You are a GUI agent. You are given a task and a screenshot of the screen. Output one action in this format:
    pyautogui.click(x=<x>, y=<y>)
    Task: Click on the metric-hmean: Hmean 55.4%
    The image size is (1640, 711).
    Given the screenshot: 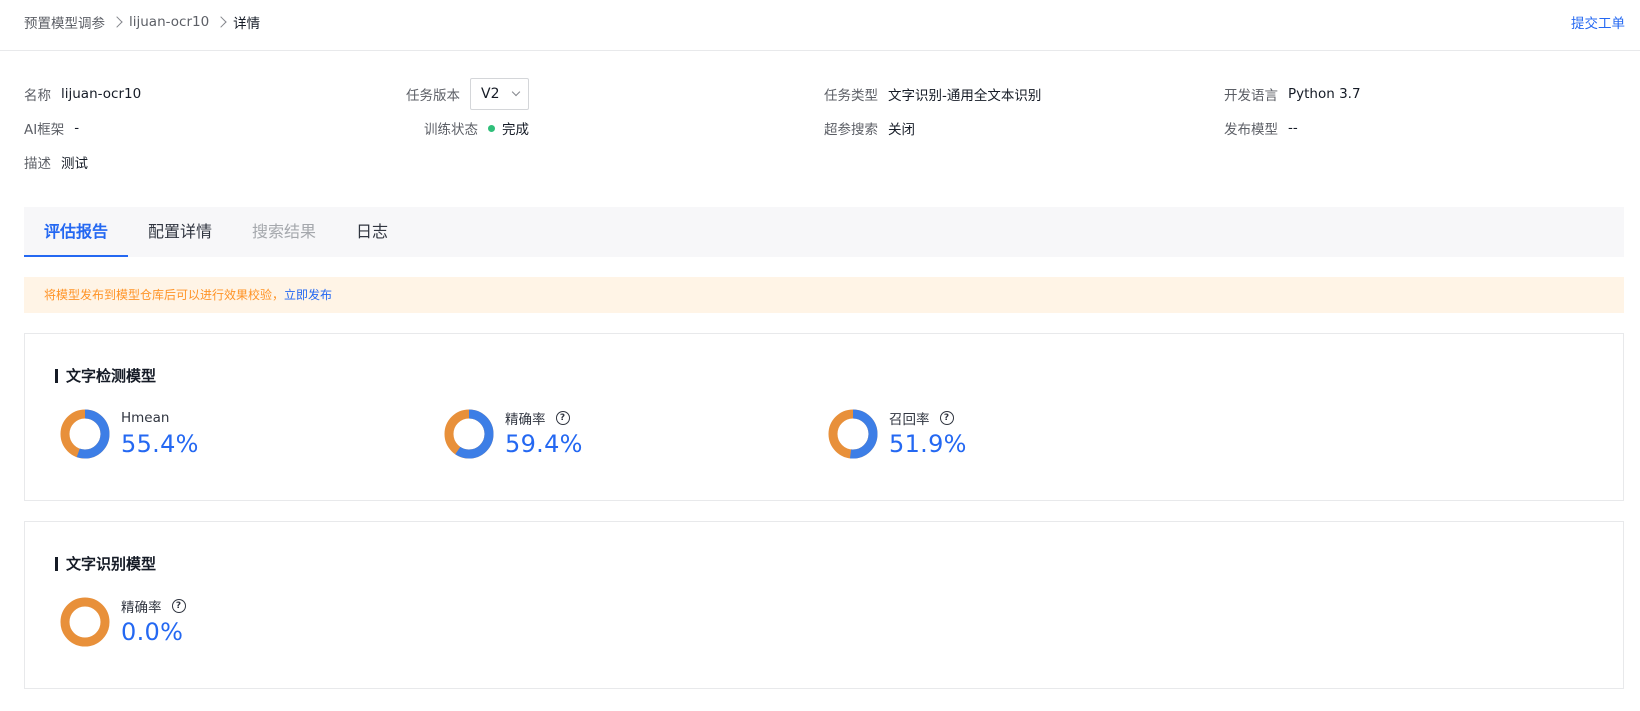 What is the action you would take?
    pyautogui.click(x=129, y=434)
    